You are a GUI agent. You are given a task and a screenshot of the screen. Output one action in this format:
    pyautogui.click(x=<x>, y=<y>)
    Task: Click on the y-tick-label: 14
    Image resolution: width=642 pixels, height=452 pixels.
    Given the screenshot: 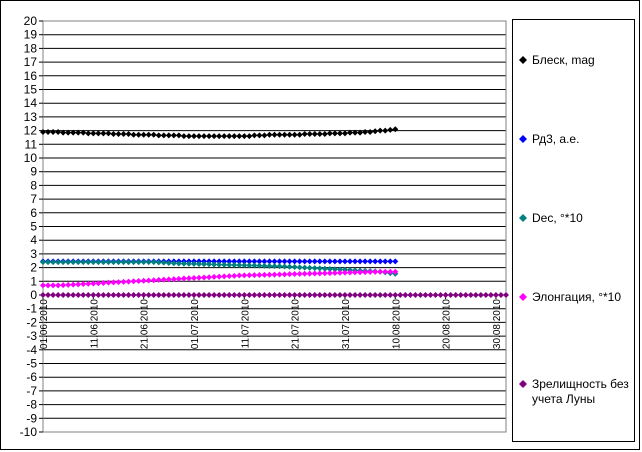 What is the action you would take?
    pyautogui.click(x=31, y=103)
    